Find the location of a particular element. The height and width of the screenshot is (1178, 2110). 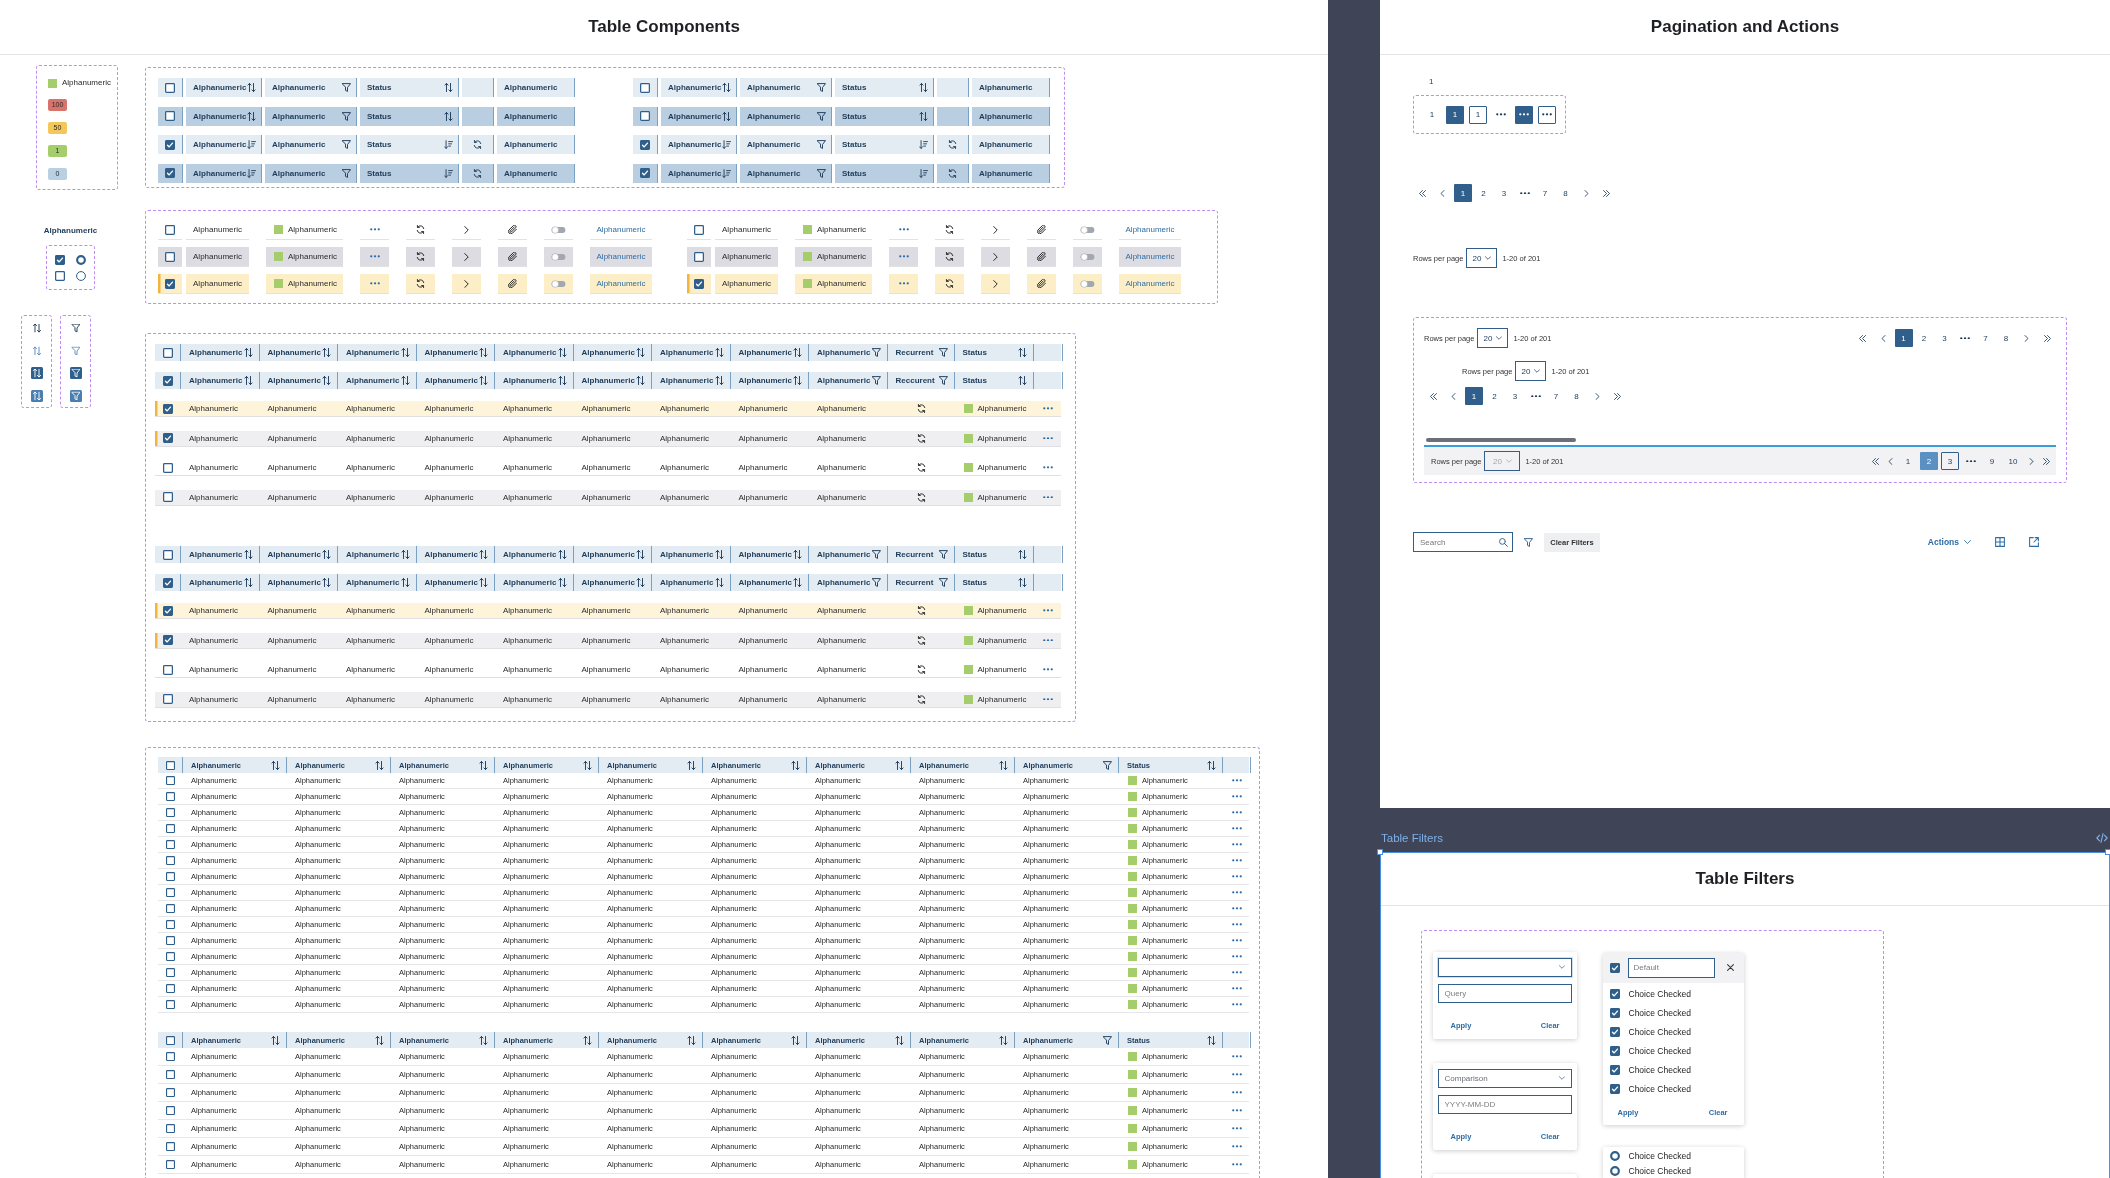

filter-select is located at coordinates (1504, 967).